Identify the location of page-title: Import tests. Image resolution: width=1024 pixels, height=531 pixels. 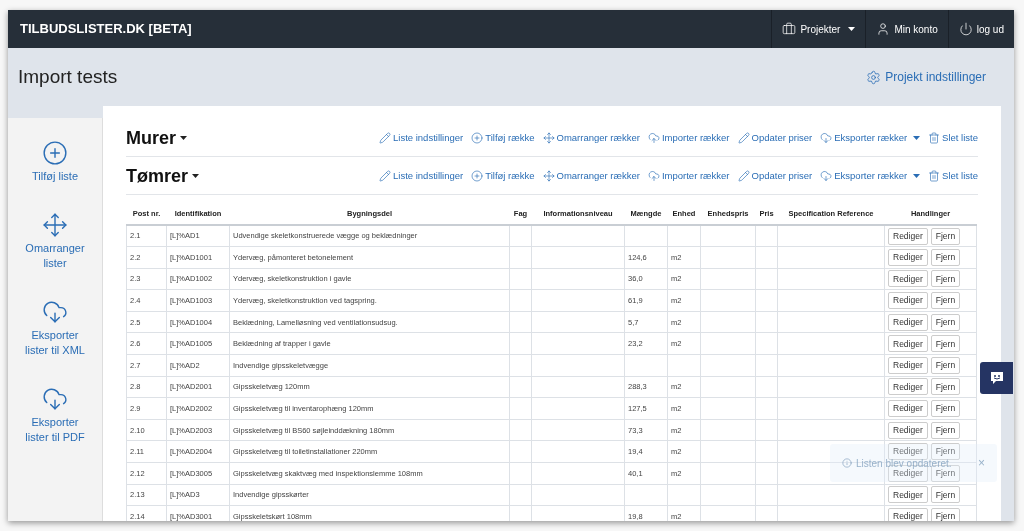
(68, 76).